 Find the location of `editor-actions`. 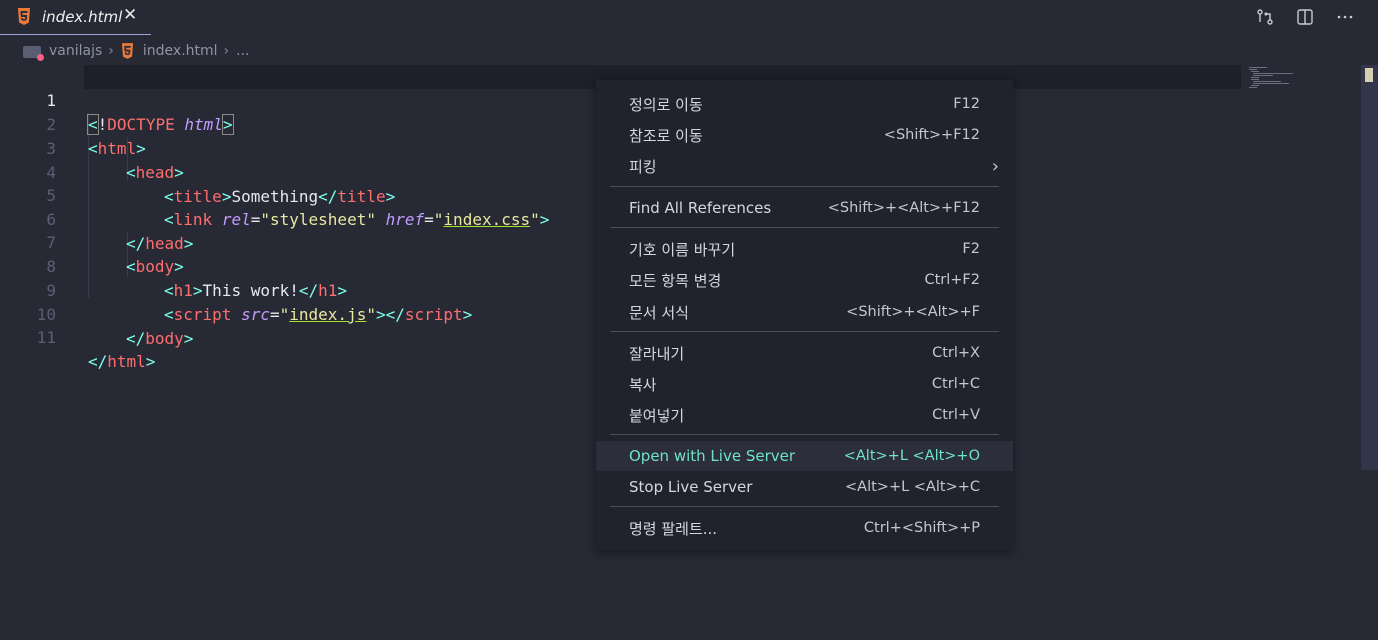

editor-actions is located at coordinates (1305, 17).